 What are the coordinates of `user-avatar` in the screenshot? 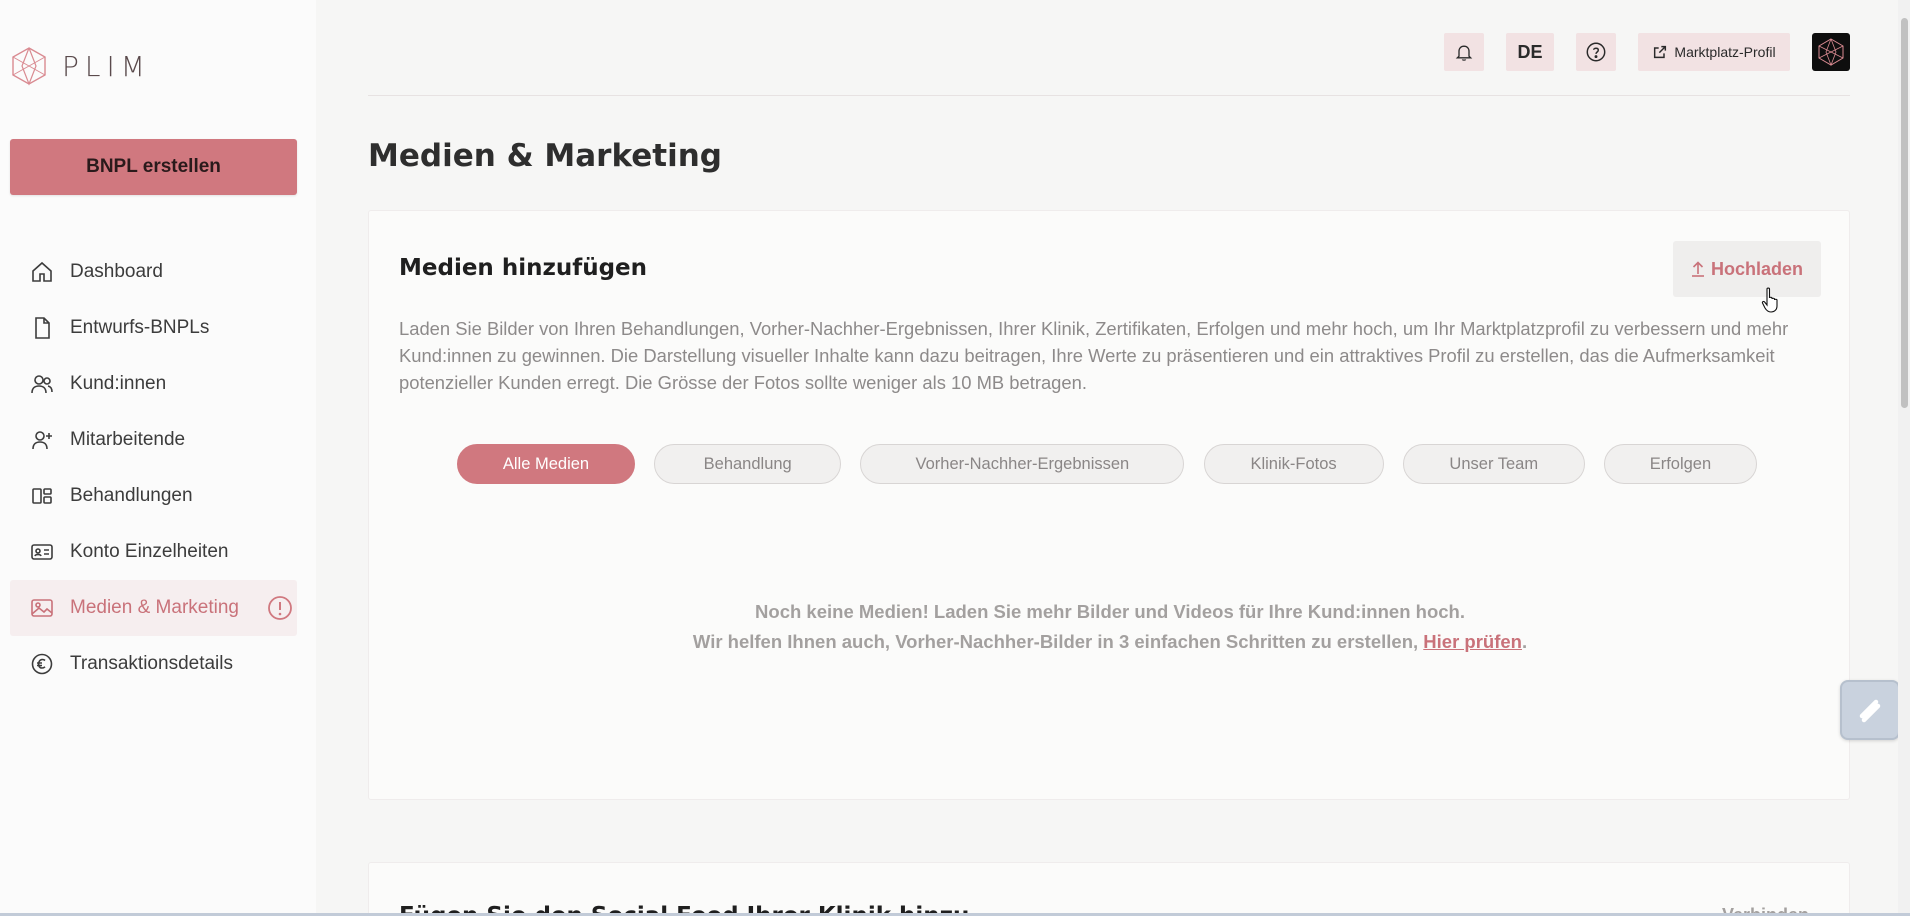 It's located at (1831, 52).